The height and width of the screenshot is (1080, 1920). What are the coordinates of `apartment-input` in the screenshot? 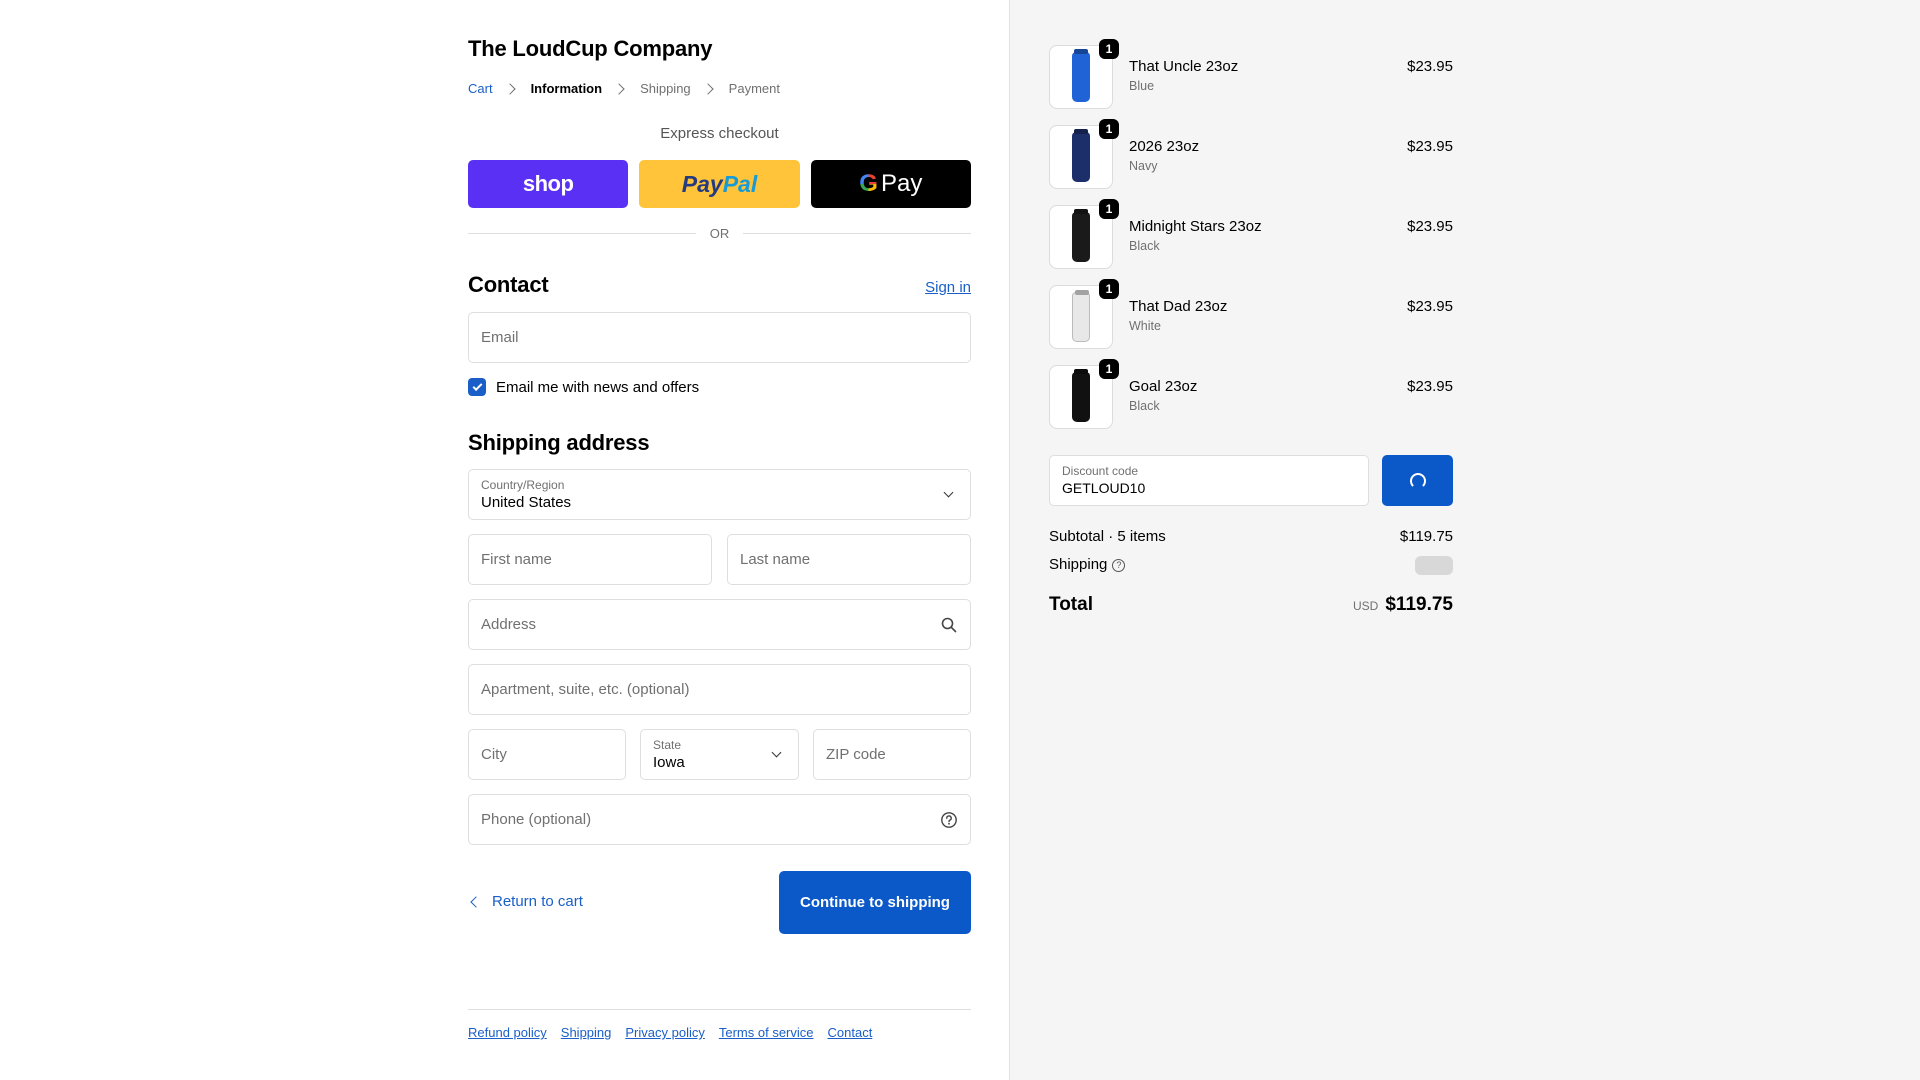 It's located at (719, 689).